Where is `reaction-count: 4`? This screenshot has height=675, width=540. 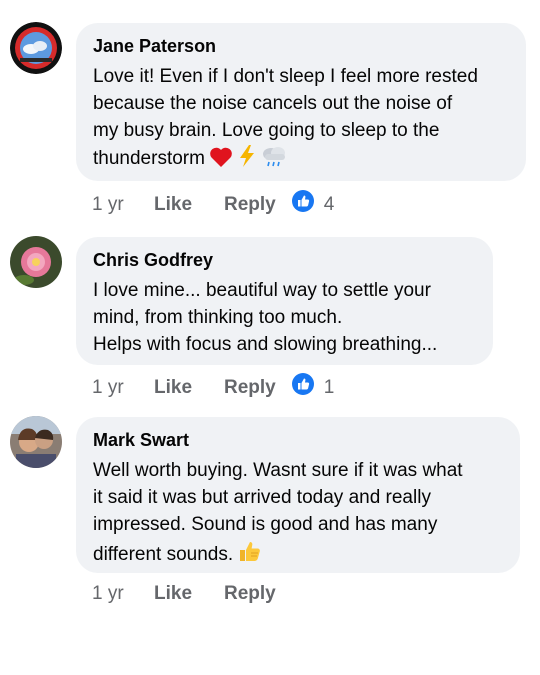 reaction-count: 4 is located at coordinates (329, 204).